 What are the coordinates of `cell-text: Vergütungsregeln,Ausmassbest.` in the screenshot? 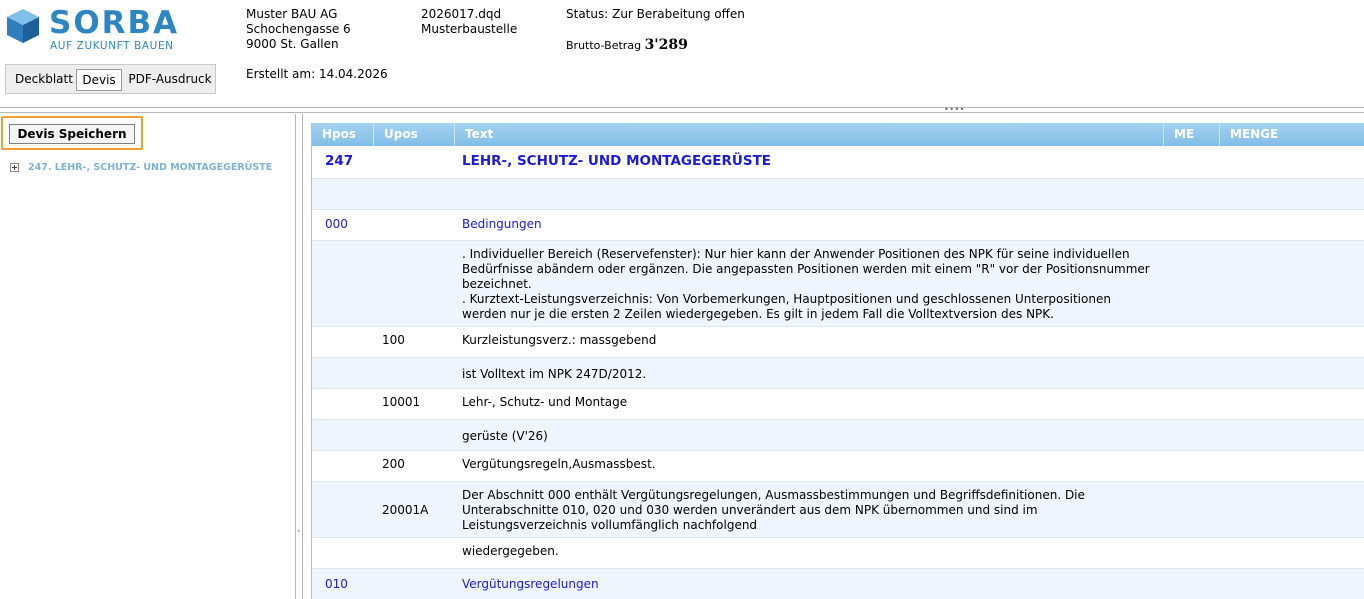 It's located at (559, 464).